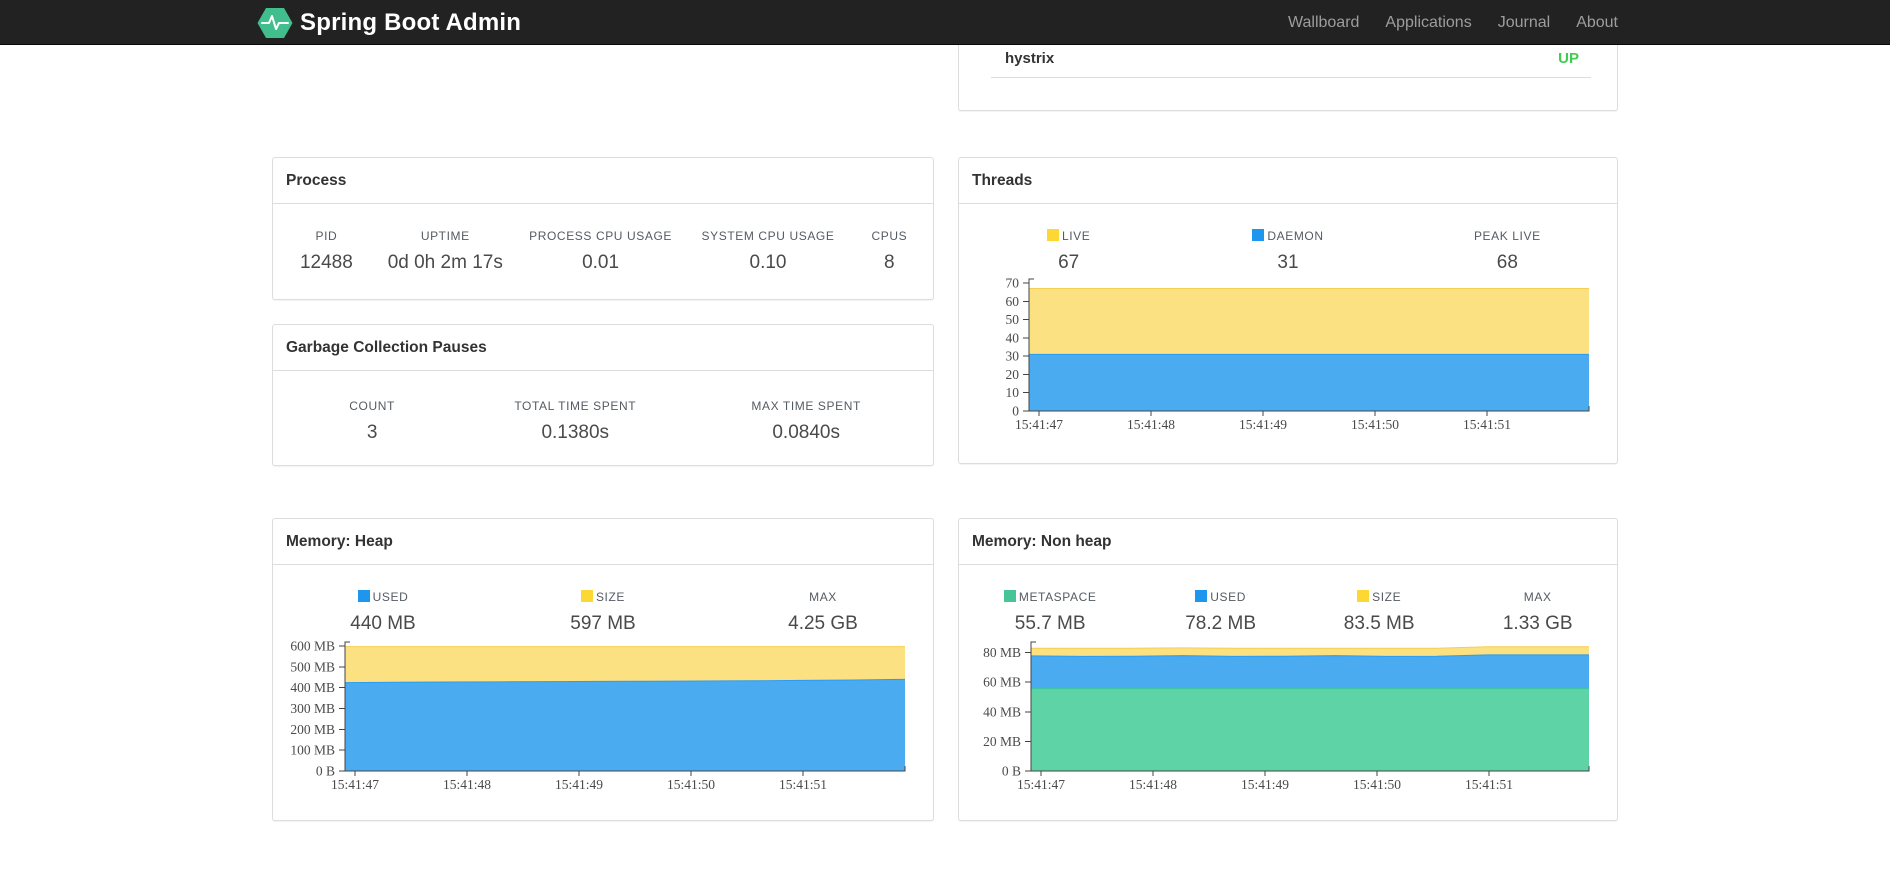 The image size is (1890, 892). I want to click on nav-item-applications: Applications, so click(1428, 23).